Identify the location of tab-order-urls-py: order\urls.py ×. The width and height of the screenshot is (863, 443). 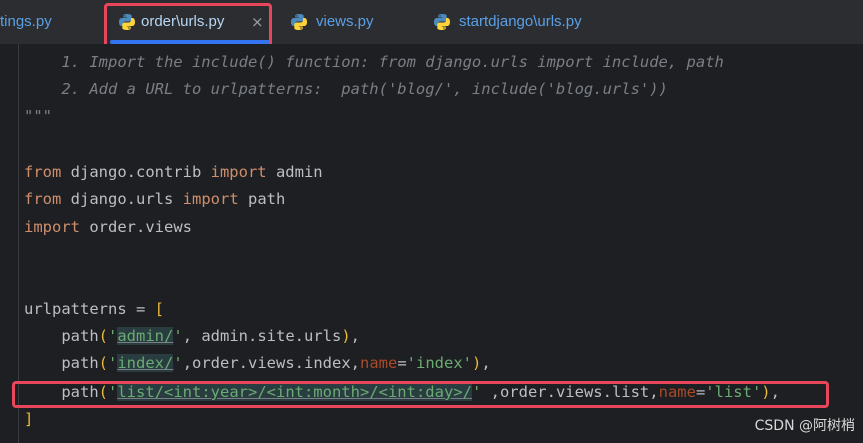
(190, 22).